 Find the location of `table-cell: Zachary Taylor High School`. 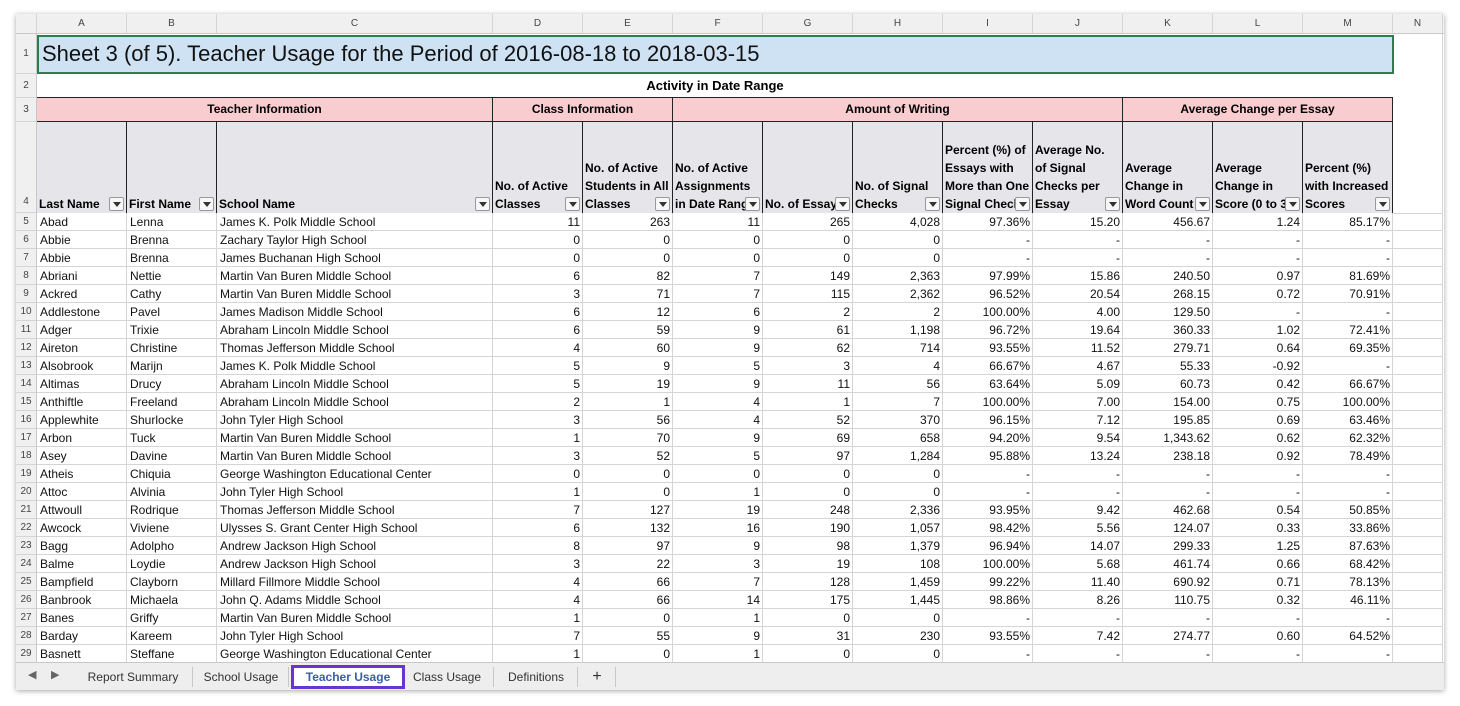

table-cell: Zachary Taylor High School is located at coordinates (355, 240).